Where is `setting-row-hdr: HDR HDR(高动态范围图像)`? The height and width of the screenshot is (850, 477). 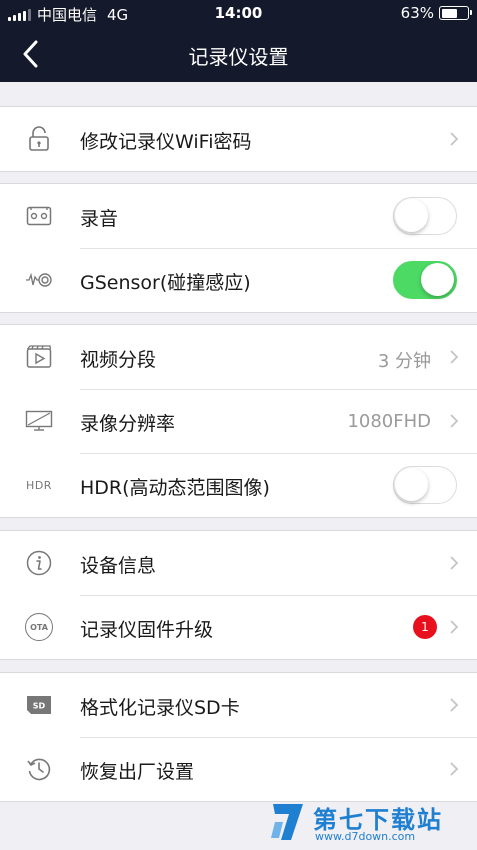
setting-row-hdr: HDR HDR(高动态范围图像) is located at coordinates (238, 485).